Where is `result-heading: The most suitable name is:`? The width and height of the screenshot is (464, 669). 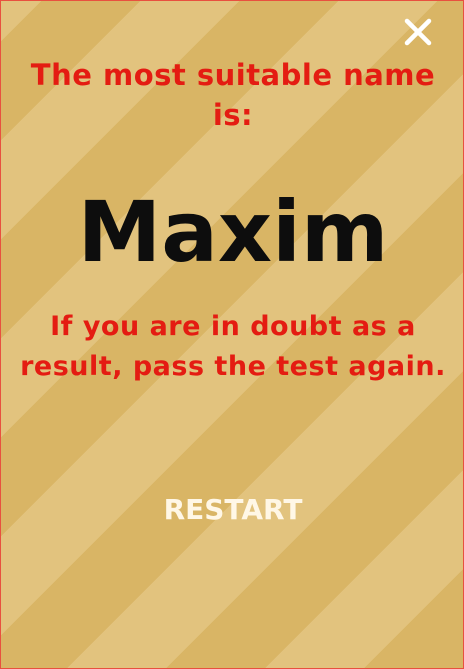
result-heading: The most suitable name is: is located at coordinates (233, 95).